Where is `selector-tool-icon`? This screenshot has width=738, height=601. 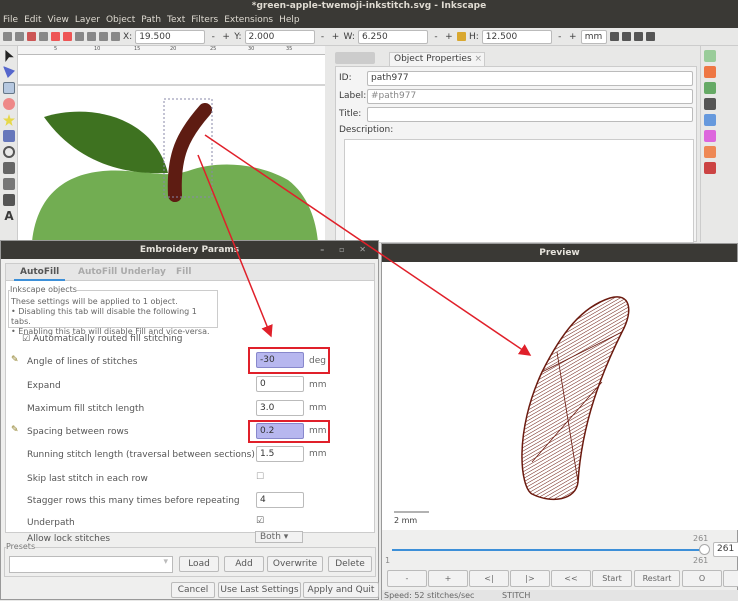
selector-tool-icon is located at coordinates (9, 56).